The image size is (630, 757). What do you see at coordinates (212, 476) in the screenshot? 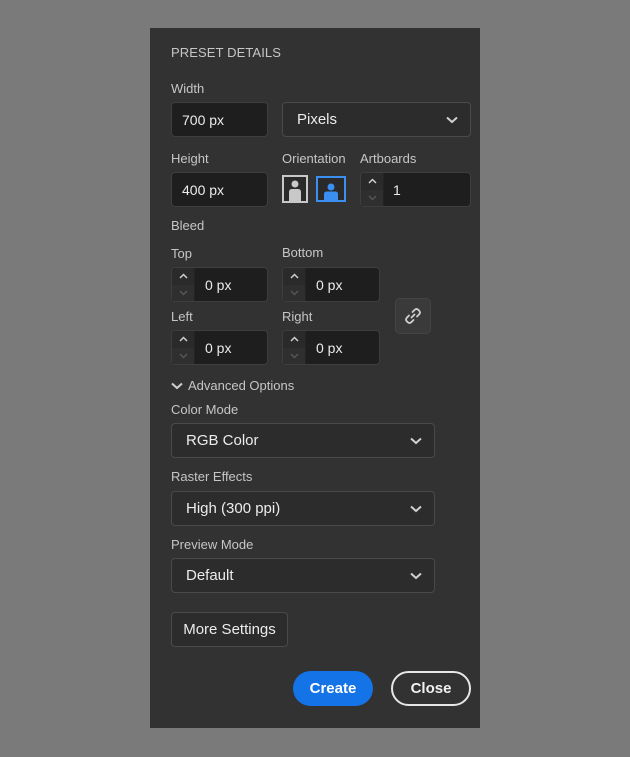
I see `raster-effects-label: Raster Effects` at bounding box center [212, 476].